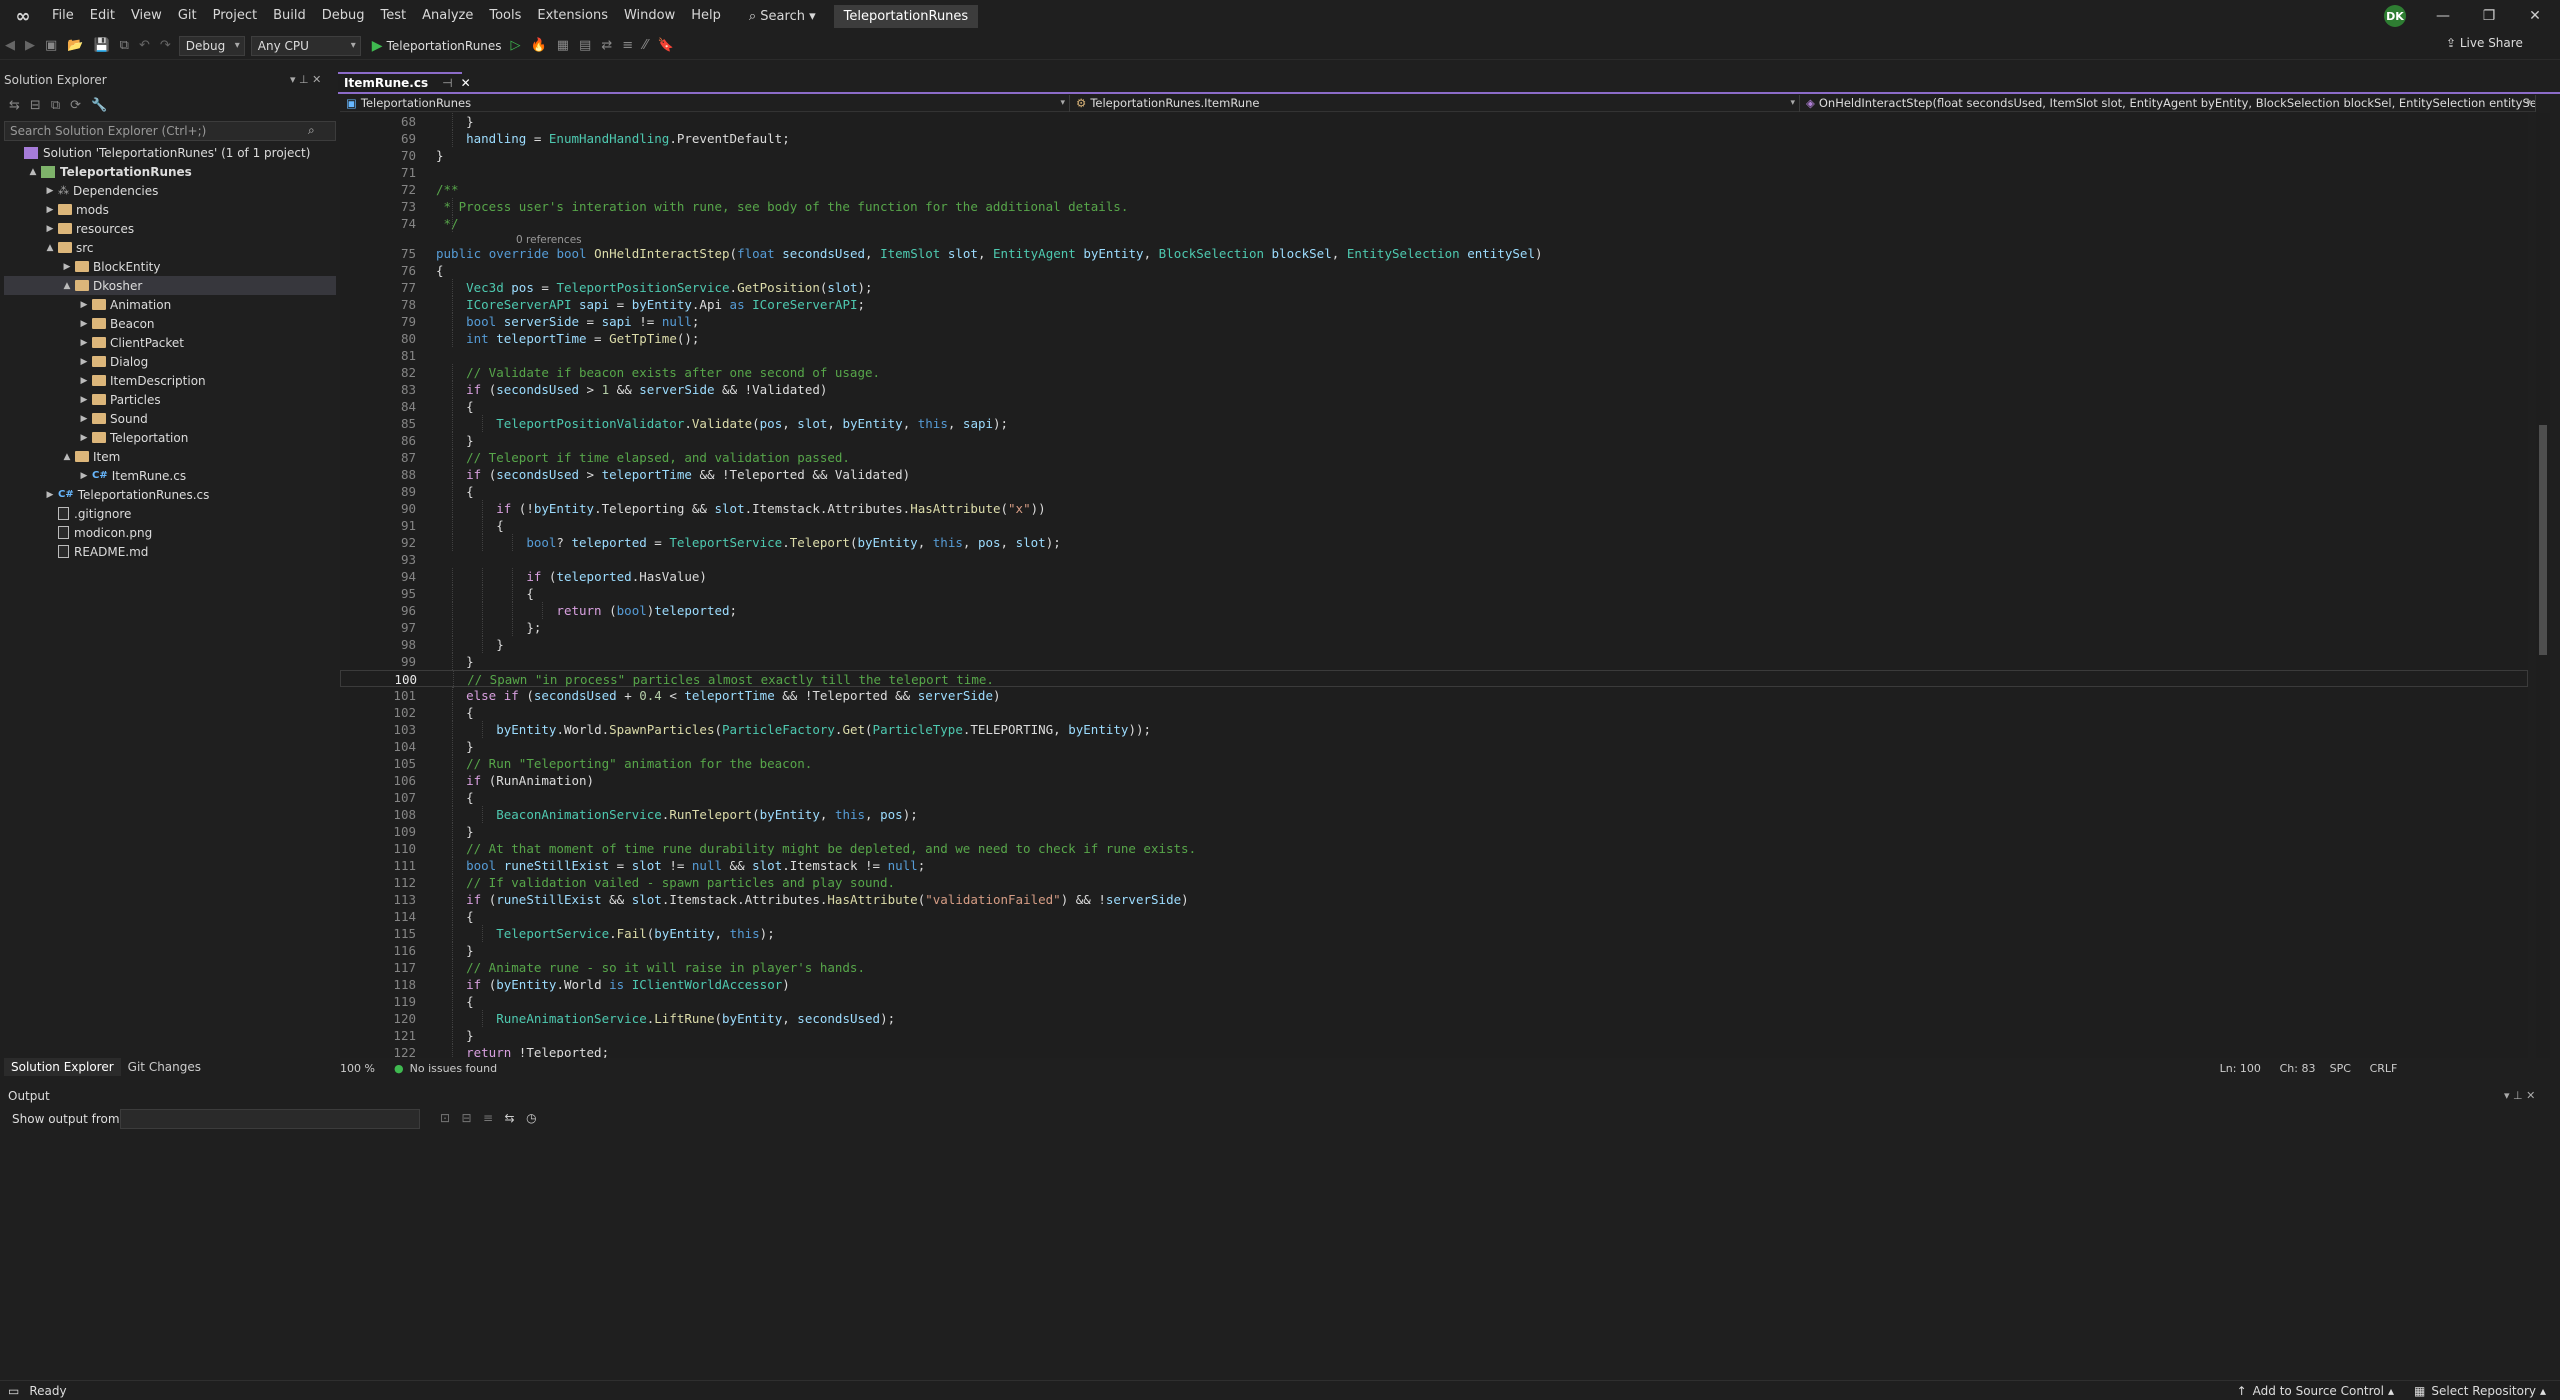 The width and height of the screenshot is (2560, 1400). I want to click on search-icon: ⌕, so click(311, 130).